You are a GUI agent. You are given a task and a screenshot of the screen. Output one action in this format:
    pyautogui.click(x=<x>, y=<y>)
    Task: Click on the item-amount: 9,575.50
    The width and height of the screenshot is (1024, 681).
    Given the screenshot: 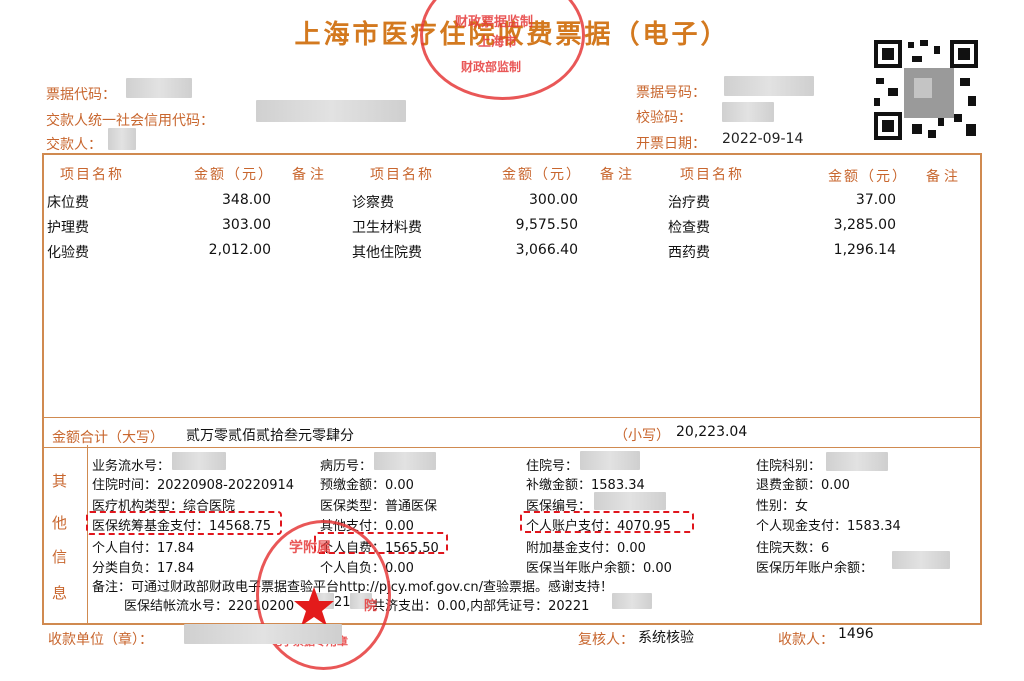 What is the action you would take?
    pyautogui.click(x=546, y=225)
    